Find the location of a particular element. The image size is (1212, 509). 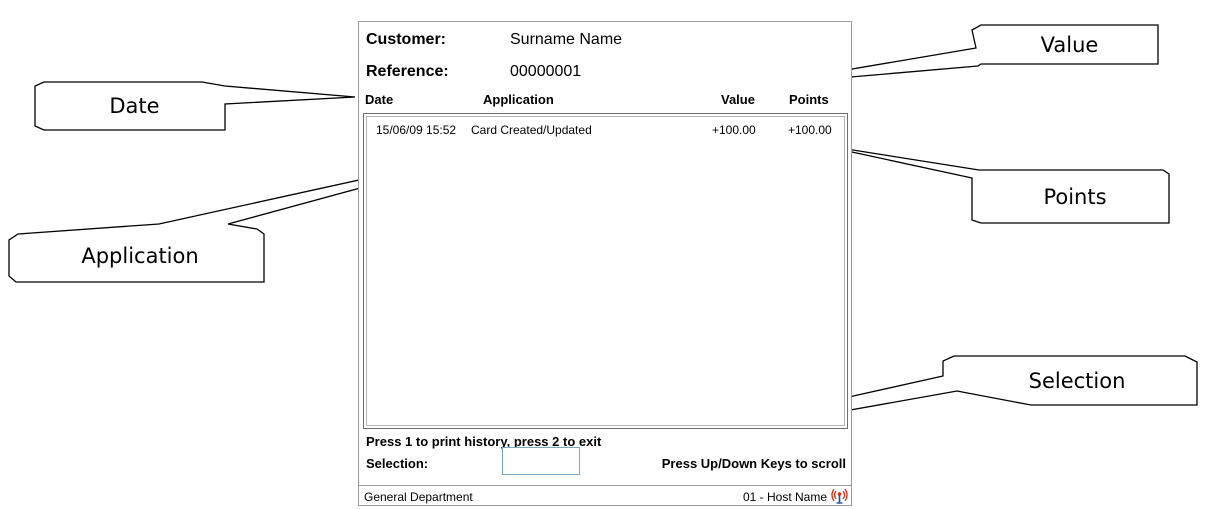

points-callout-label: Points is located at coordinates (1075, 196).